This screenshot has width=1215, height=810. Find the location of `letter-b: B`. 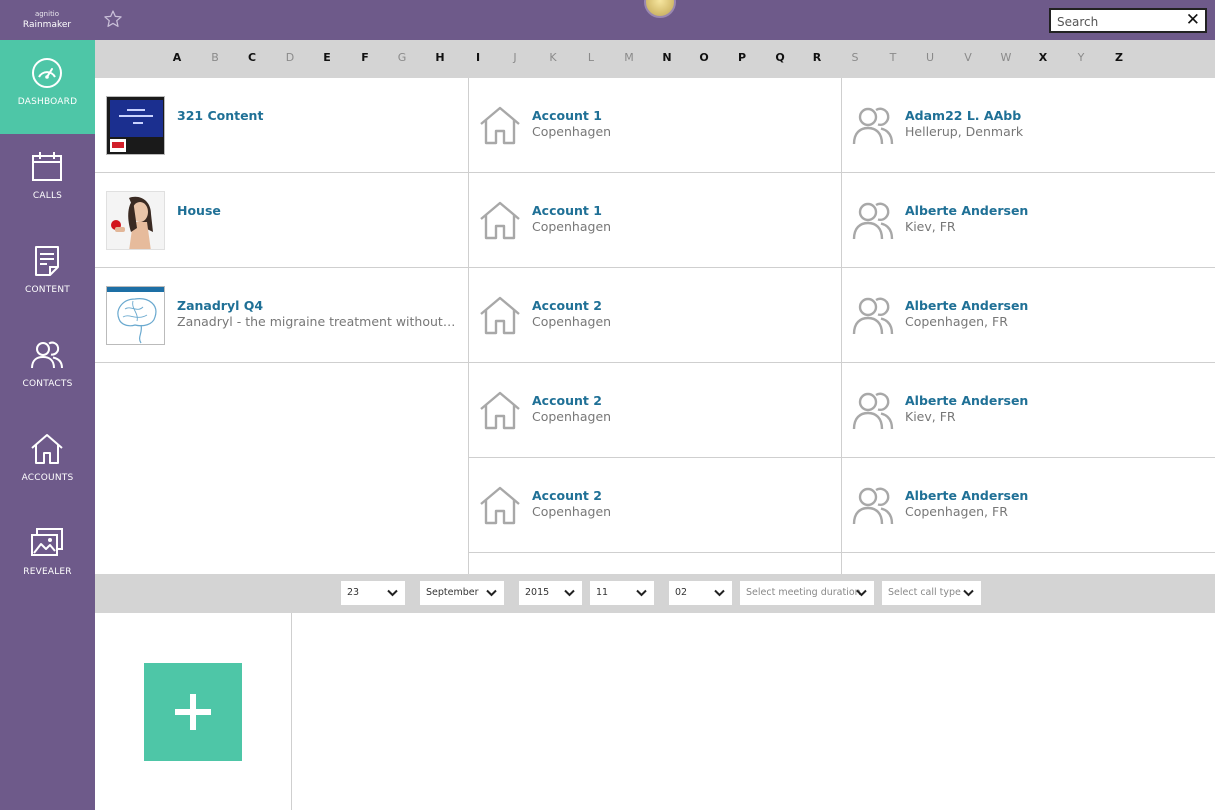

letter-b: B is located at coordinates (215, 57).